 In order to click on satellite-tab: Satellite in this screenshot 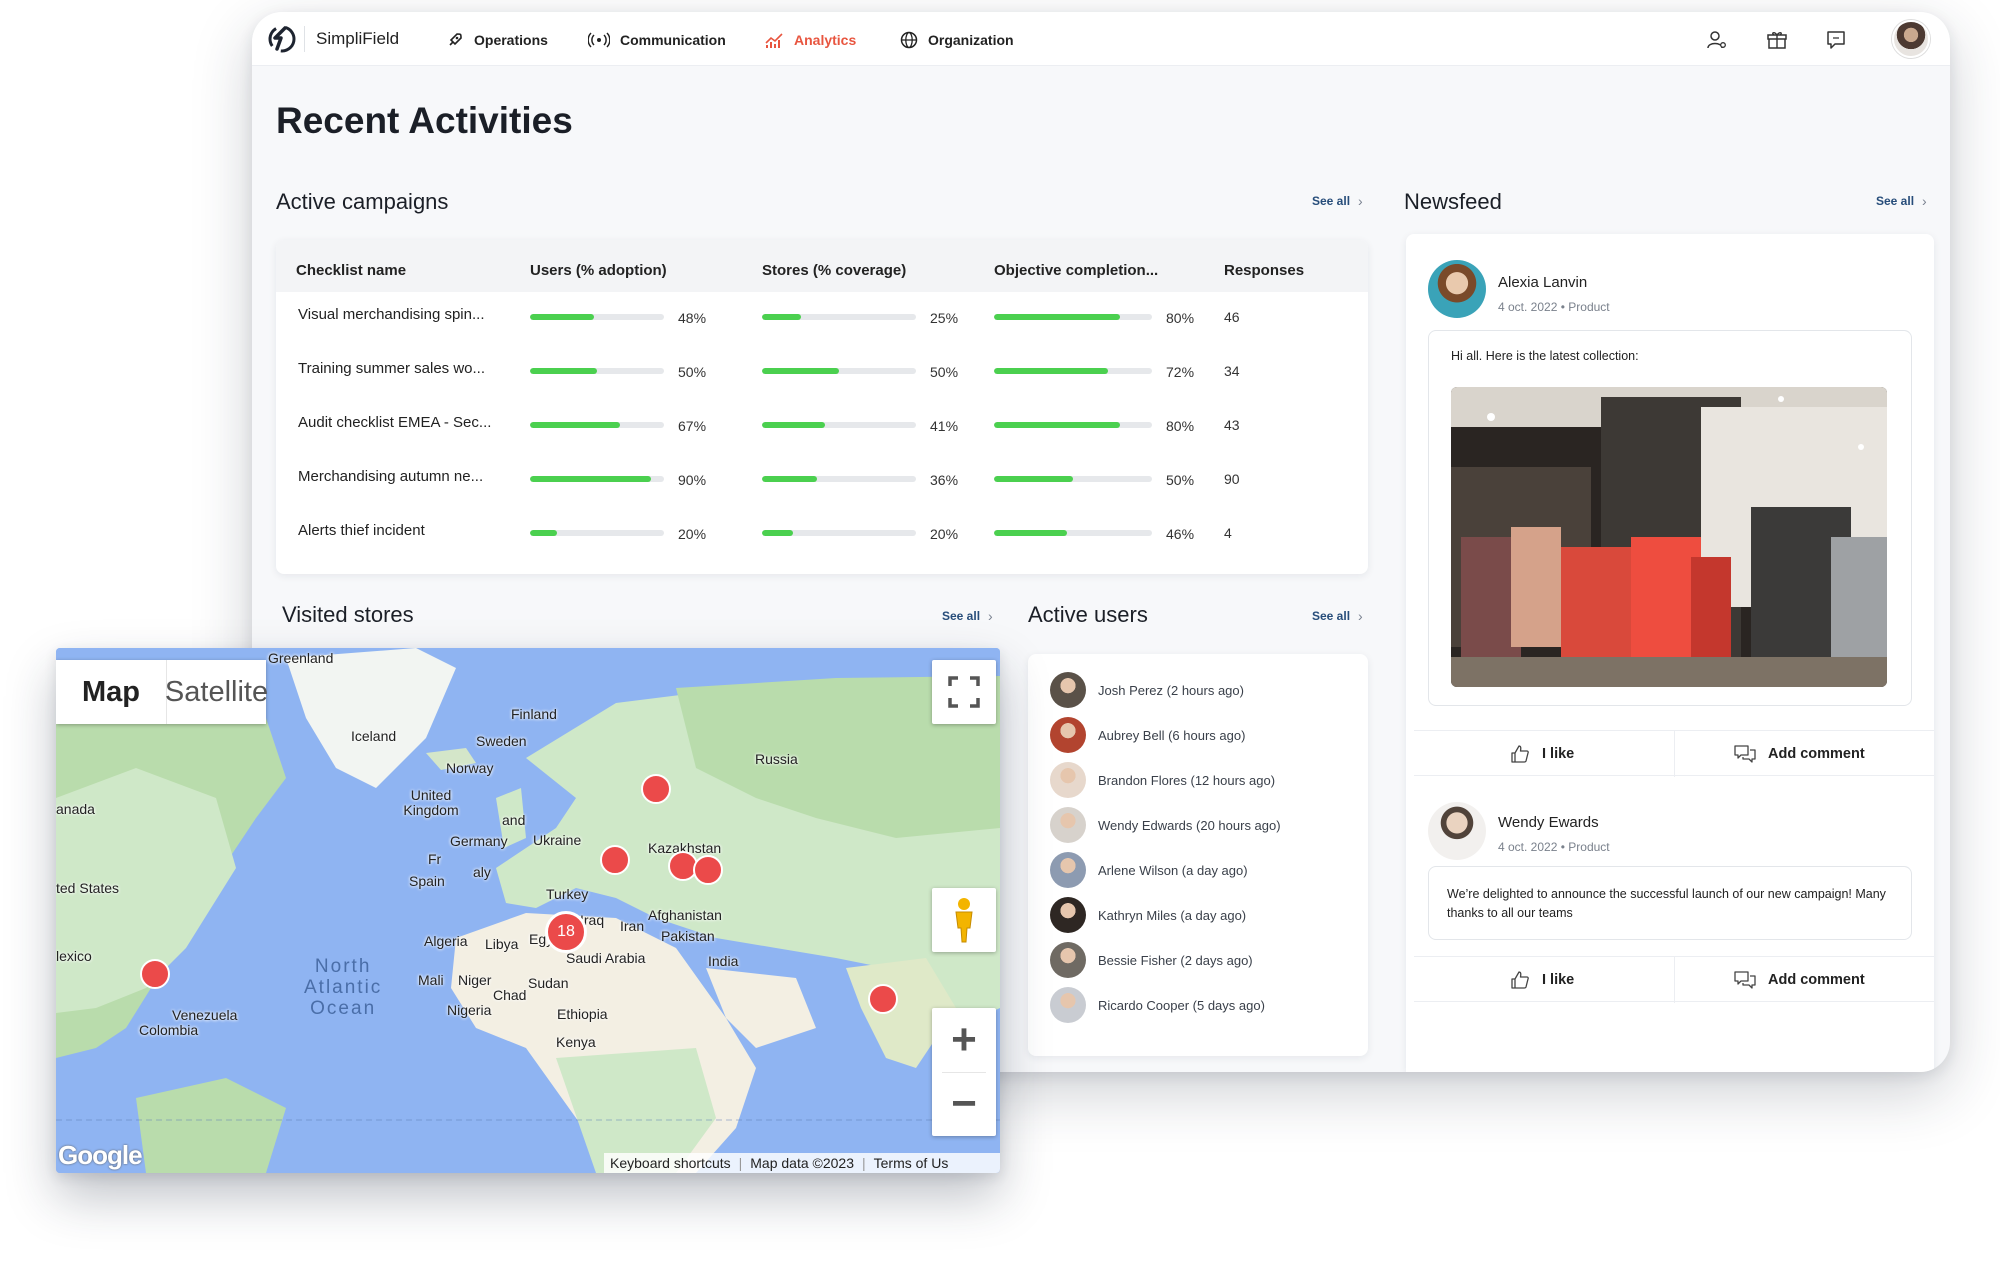, I will do `click(216, 692)`.